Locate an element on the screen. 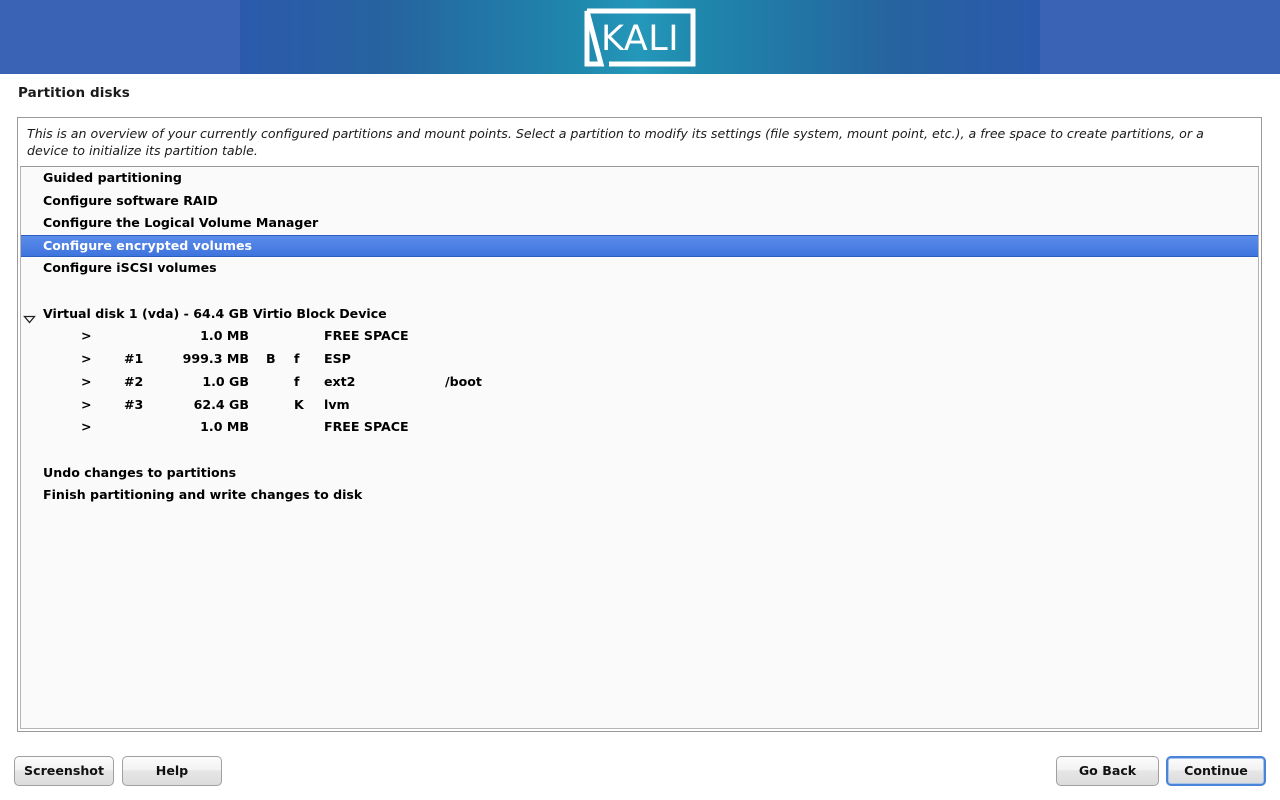 Image resolution: width=1280 pixels, height=800 pixels. list-item-label: Undo changes to partitions is located at coordinates (140, 472).